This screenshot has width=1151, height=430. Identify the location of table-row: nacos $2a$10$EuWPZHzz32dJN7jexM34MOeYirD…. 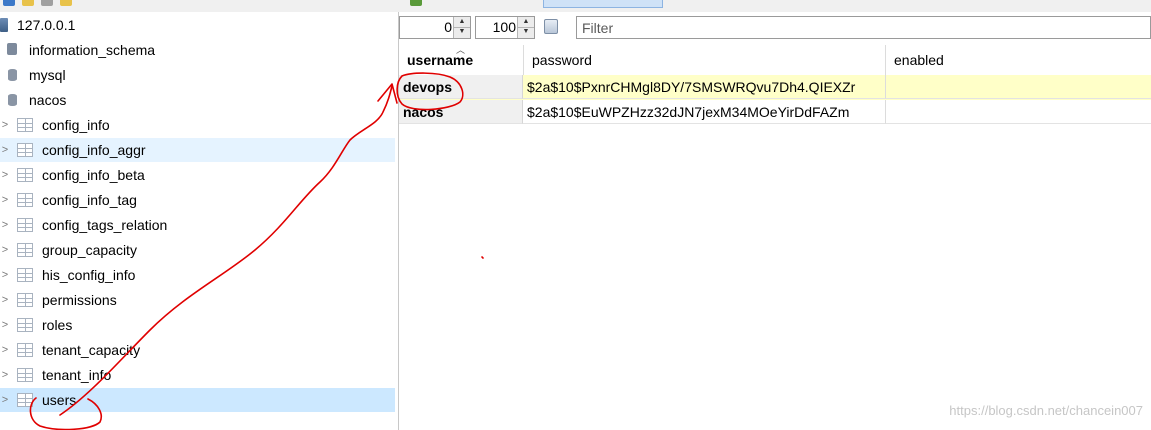
(775, 112).